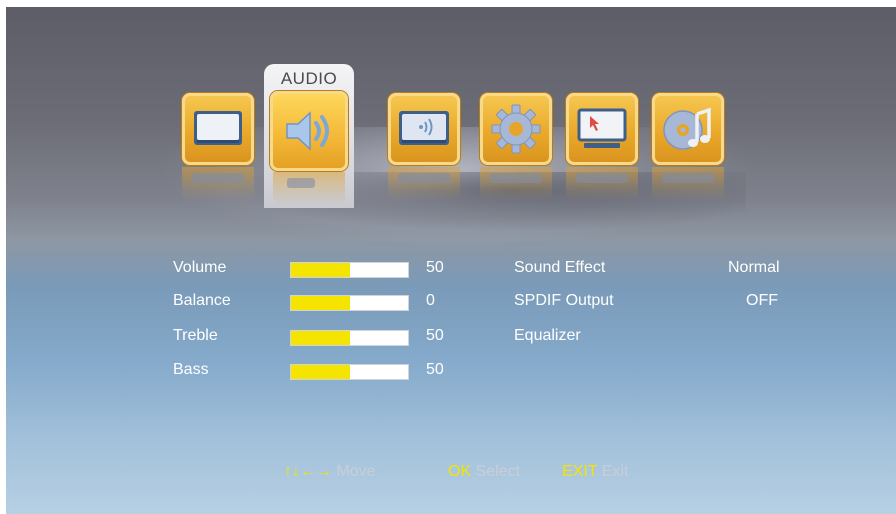 The image size is (896, 514). What do you see at coordinates (559, 268) in the screenshot?
I see `sound-effect-label: Sound Effect` at bounding box center [559, 268].